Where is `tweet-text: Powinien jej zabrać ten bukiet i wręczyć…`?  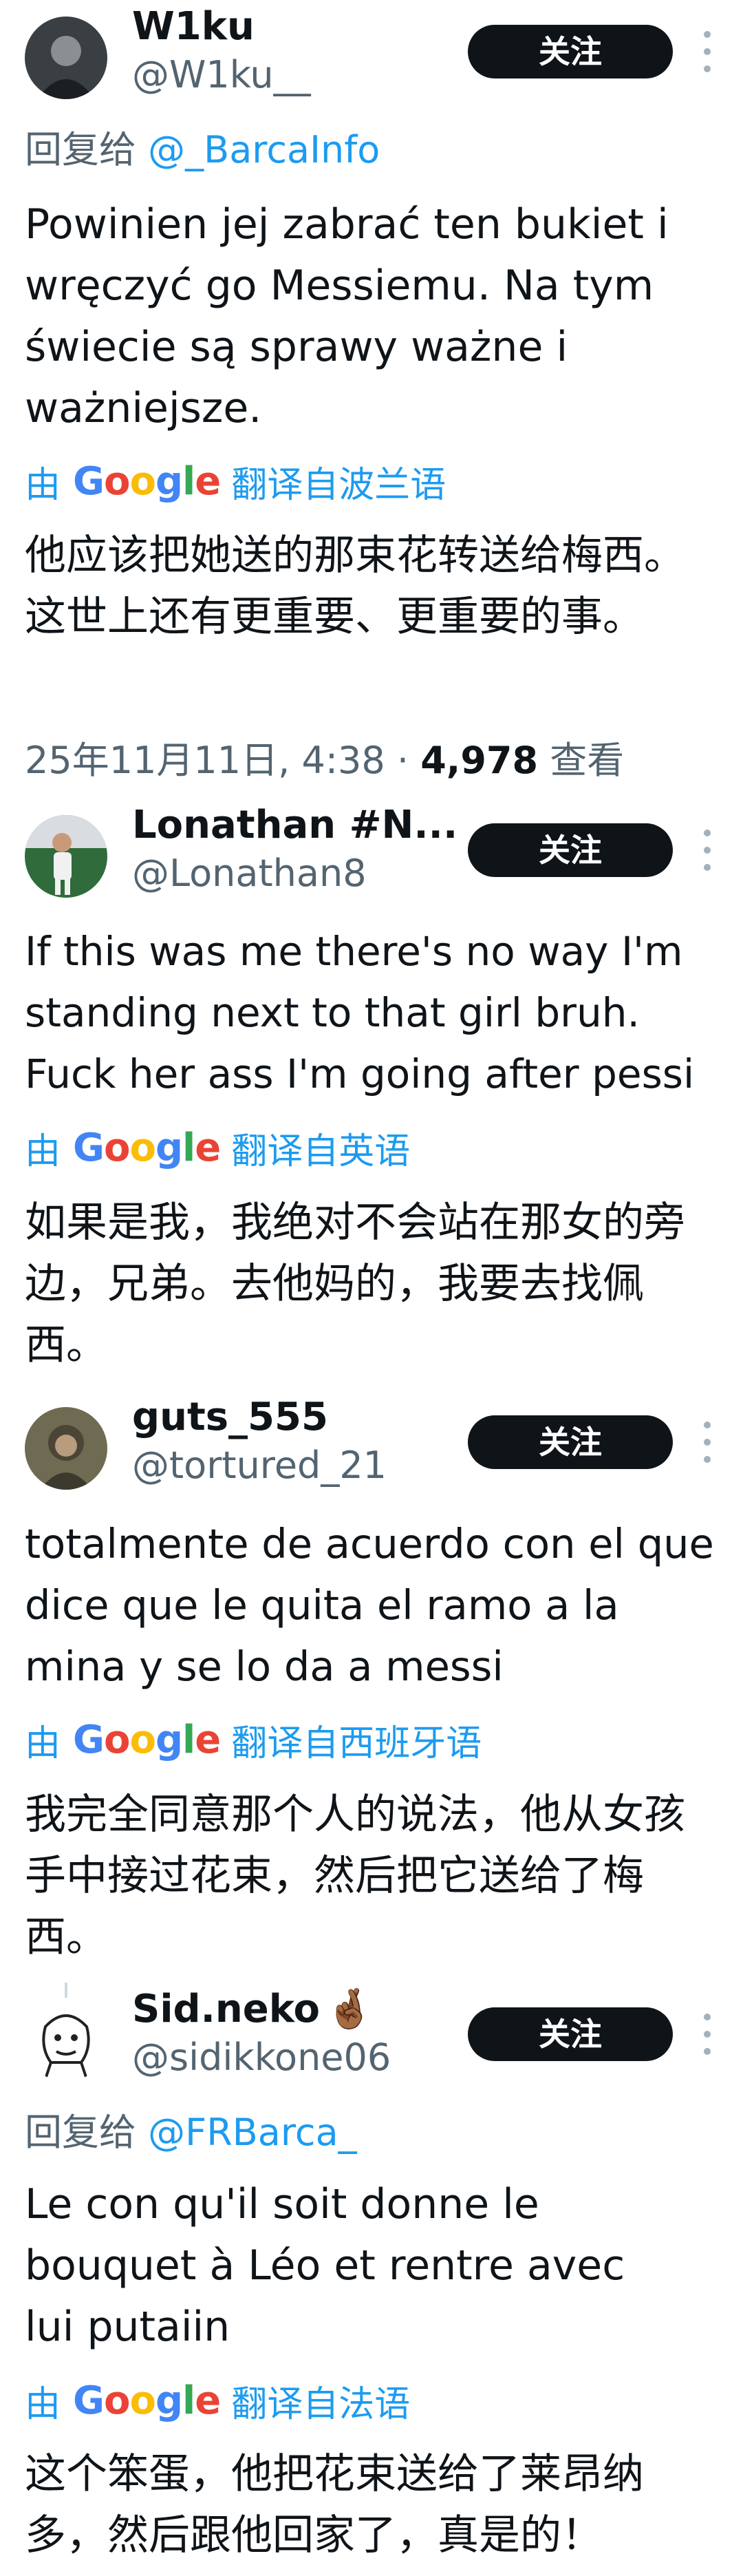 tweet-text: Powinien jej zabrać ten bukiet i wręczyć… is located at coordinates (347, 316).